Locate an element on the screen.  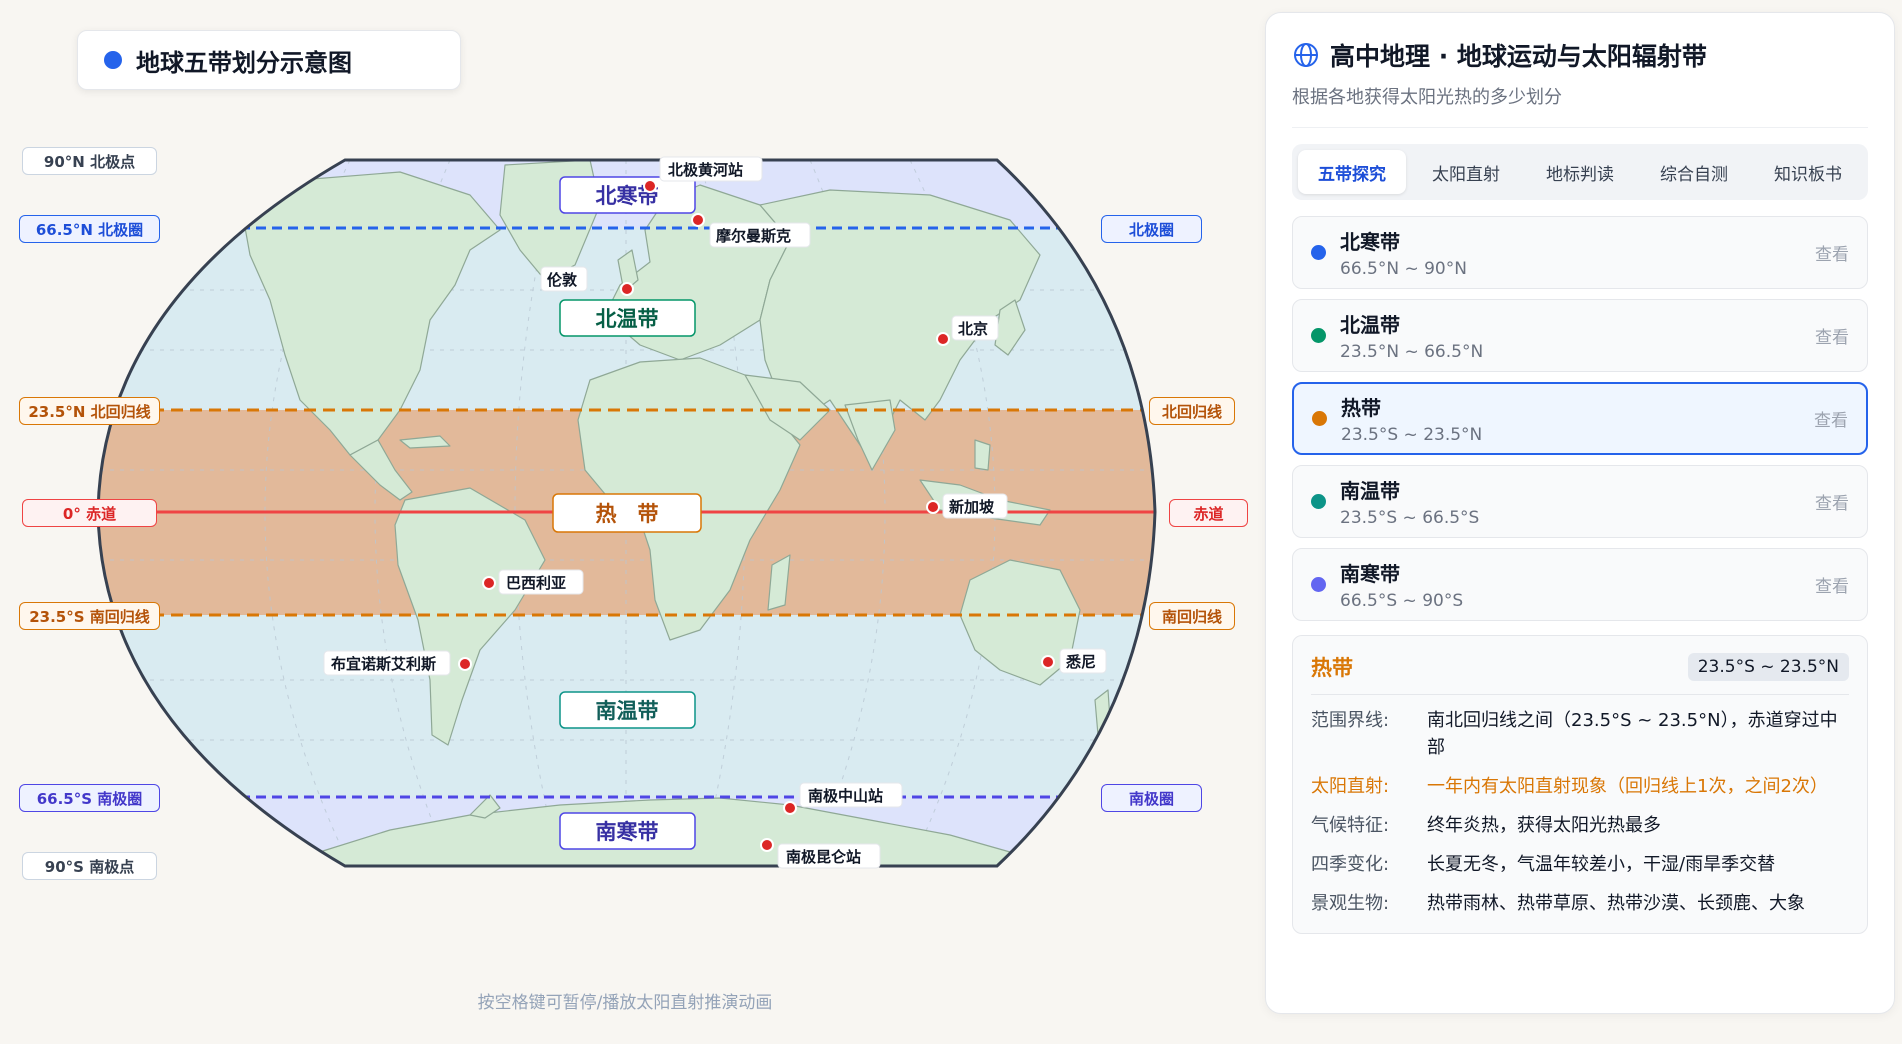
detail-row: 景观生物: 热带雨林、热带草原、热带沙漠、长颈鹿、大象 is located at coordinates (1580, 903).